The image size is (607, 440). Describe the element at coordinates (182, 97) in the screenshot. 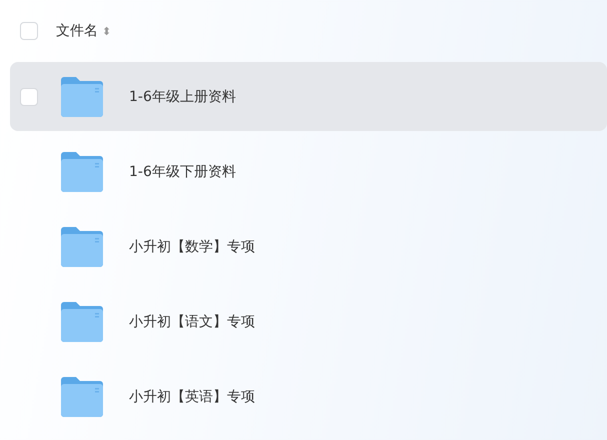

I see `folder-name: 1-6年级上册资料` at that location.